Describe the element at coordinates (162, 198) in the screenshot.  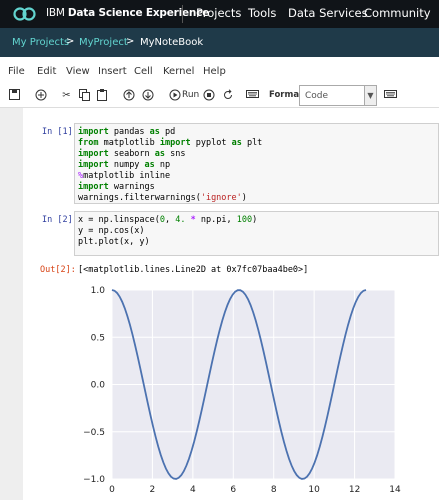
I see `code-line: warnings.filterwarnings('ignore')` at that location.